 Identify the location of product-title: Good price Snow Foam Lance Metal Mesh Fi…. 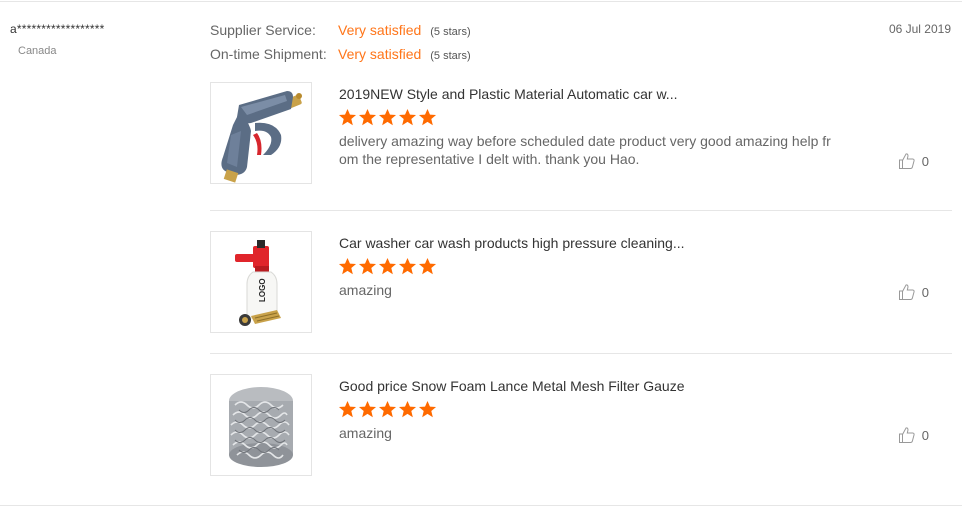
(512, 386).